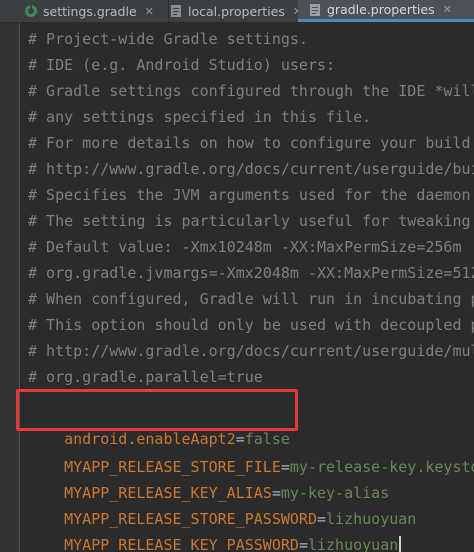 The image size is (474, 552). I want to click on tab-label: local.properties, so click(236, 11).